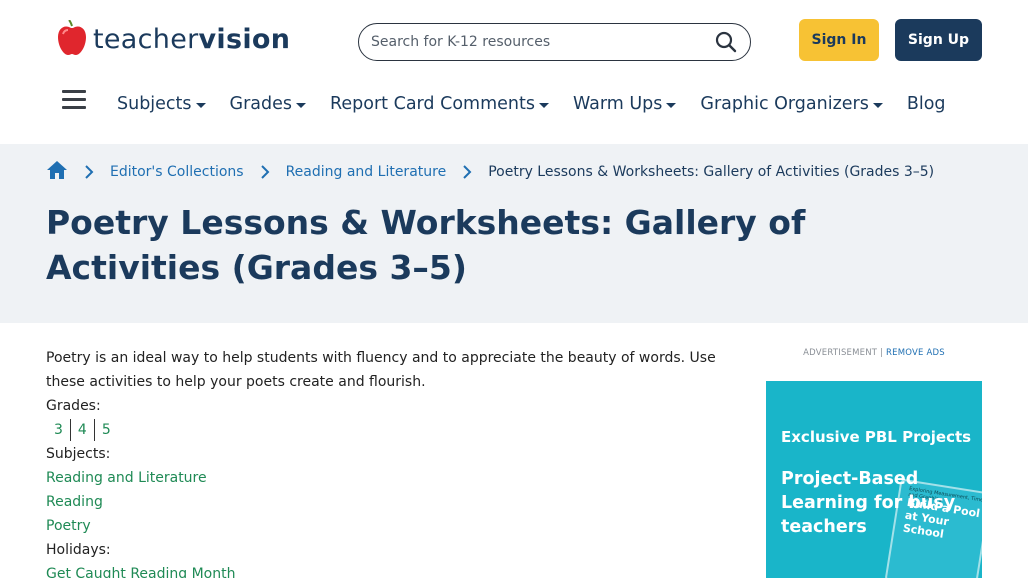 This screenshot has height=578, width=1028. I want to click on grades-list: 3 4 5, so click(381, 430).